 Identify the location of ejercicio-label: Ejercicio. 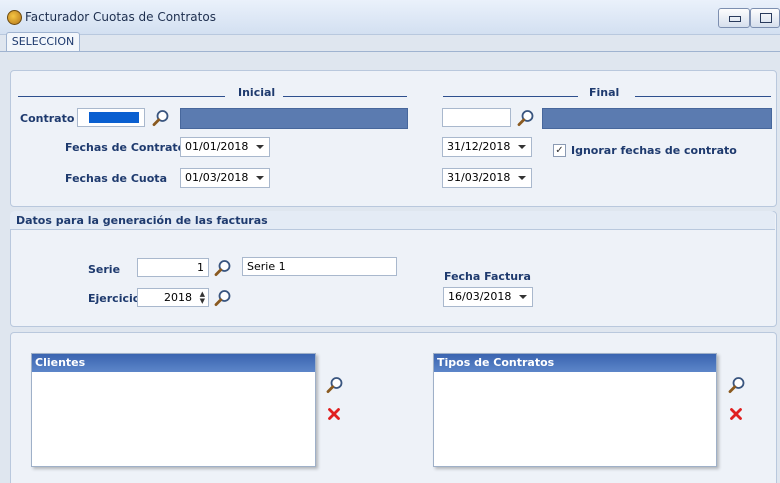
(114, 298).